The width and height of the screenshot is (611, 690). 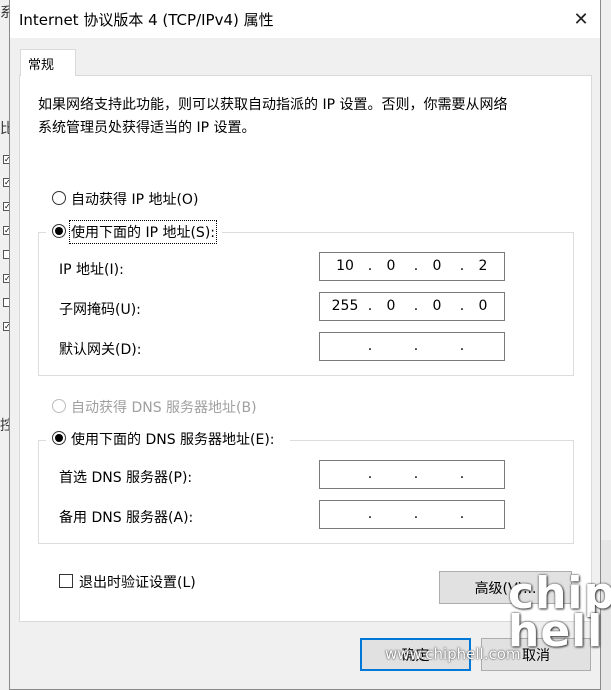 What do you see at coordinates (59, 406) in the screenshot?
I see `auto-dns-radio` at bounding box center [59, 406].